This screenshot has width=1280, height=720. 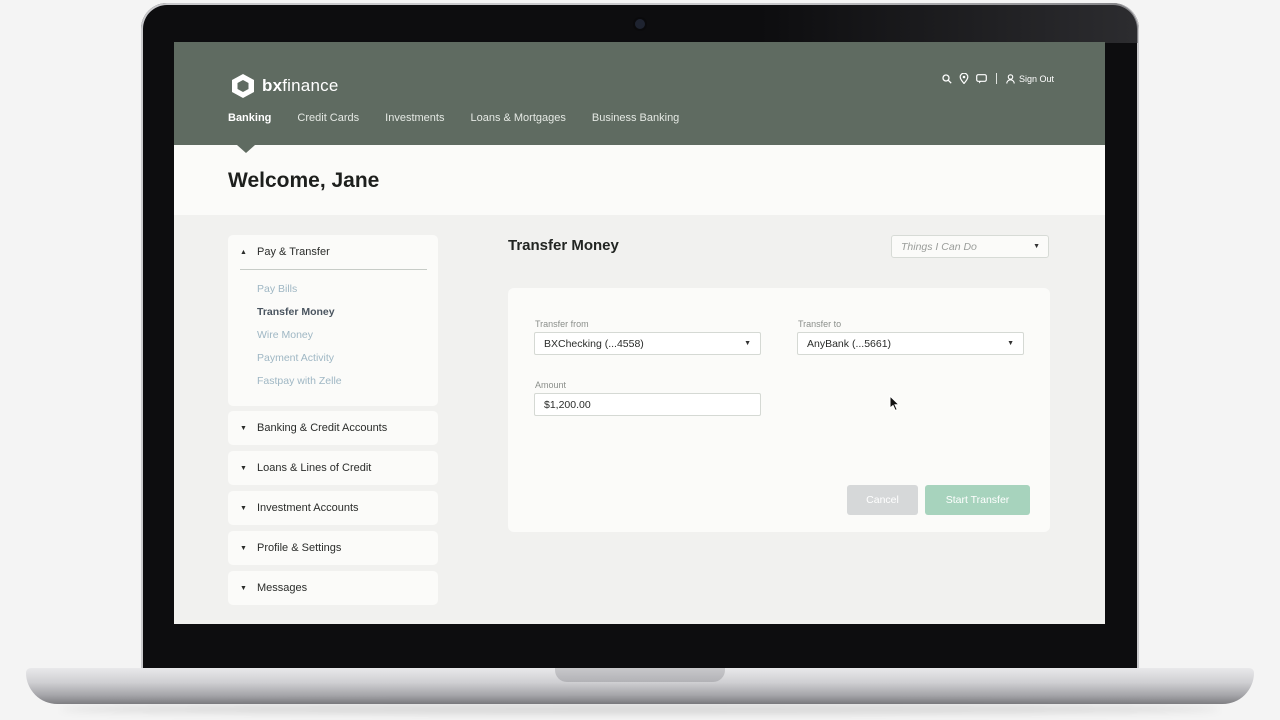 I want to click on nav-loans-mortgages: Loans & Mortgages, so click(x=517, y=118).